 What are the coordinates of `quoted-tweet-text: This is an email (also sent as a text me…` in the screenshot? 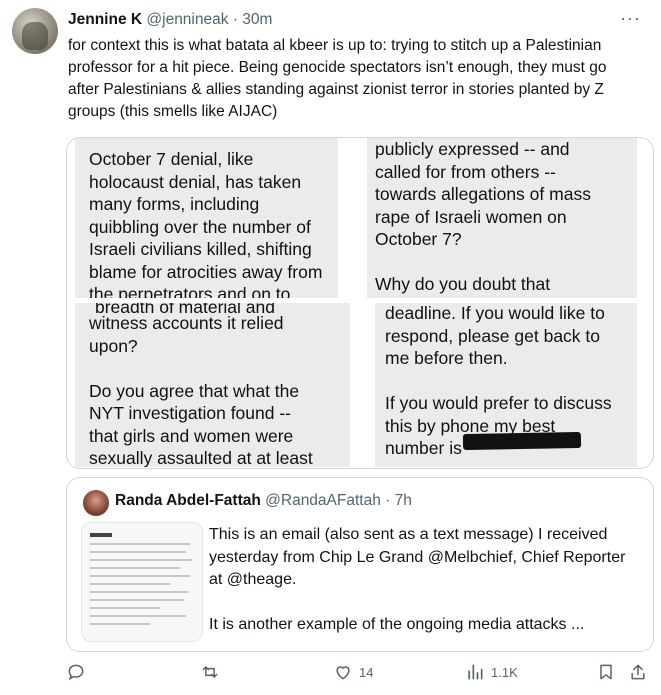 It's located at (417, 579).